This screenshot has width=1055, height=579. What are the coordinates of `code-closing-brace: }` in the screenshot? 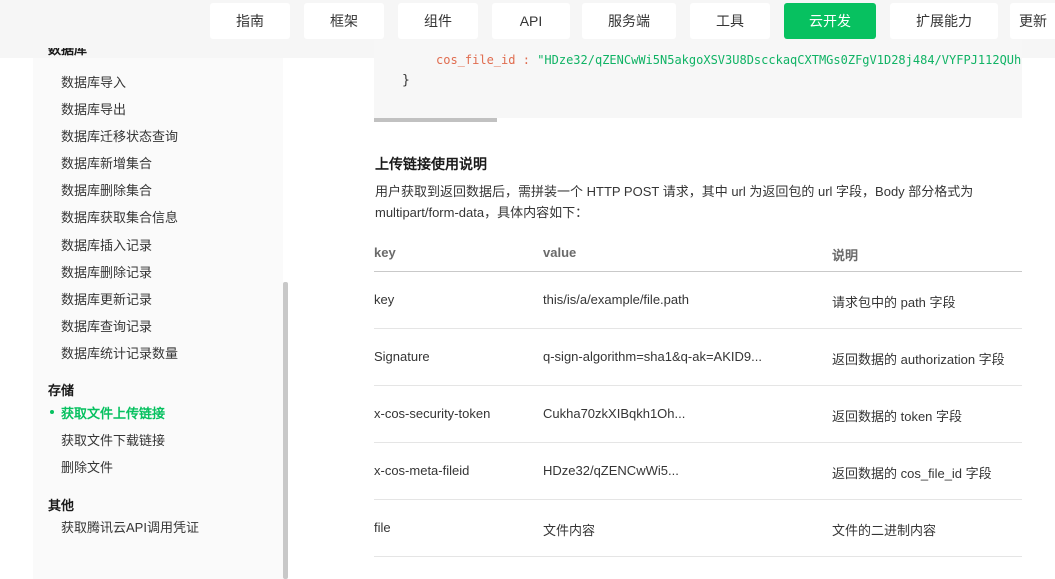 It's located at (406, 80).